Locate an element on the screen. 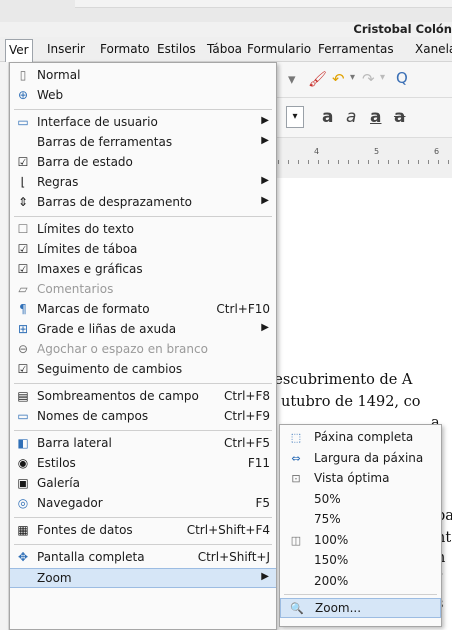 Image resolution: width=452 pixels, height=630 pixels. menu-ferramentas: Ferramentas is located at coordinates (356, 49).